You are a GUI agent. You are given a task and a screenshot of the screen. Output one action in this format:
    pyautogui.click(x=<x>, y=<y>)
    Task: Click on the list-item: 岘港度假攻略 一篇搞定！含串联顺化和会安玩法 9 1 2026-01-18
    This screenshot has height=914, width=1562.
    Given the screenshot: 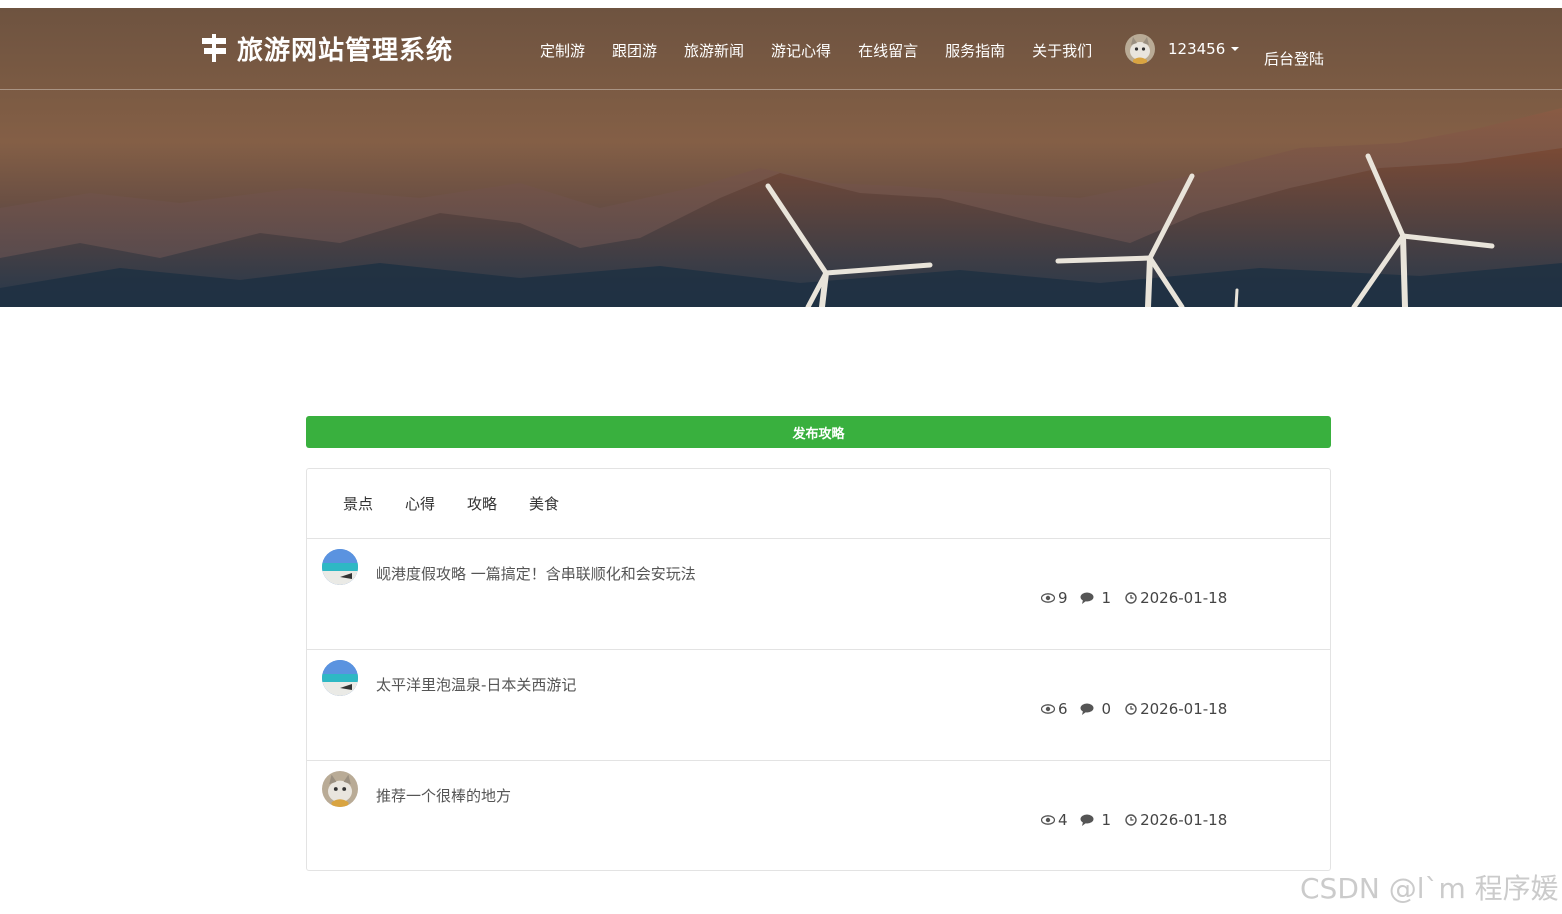 What is the action you would take?
    pyautogui.click(x=818, y=594)
    